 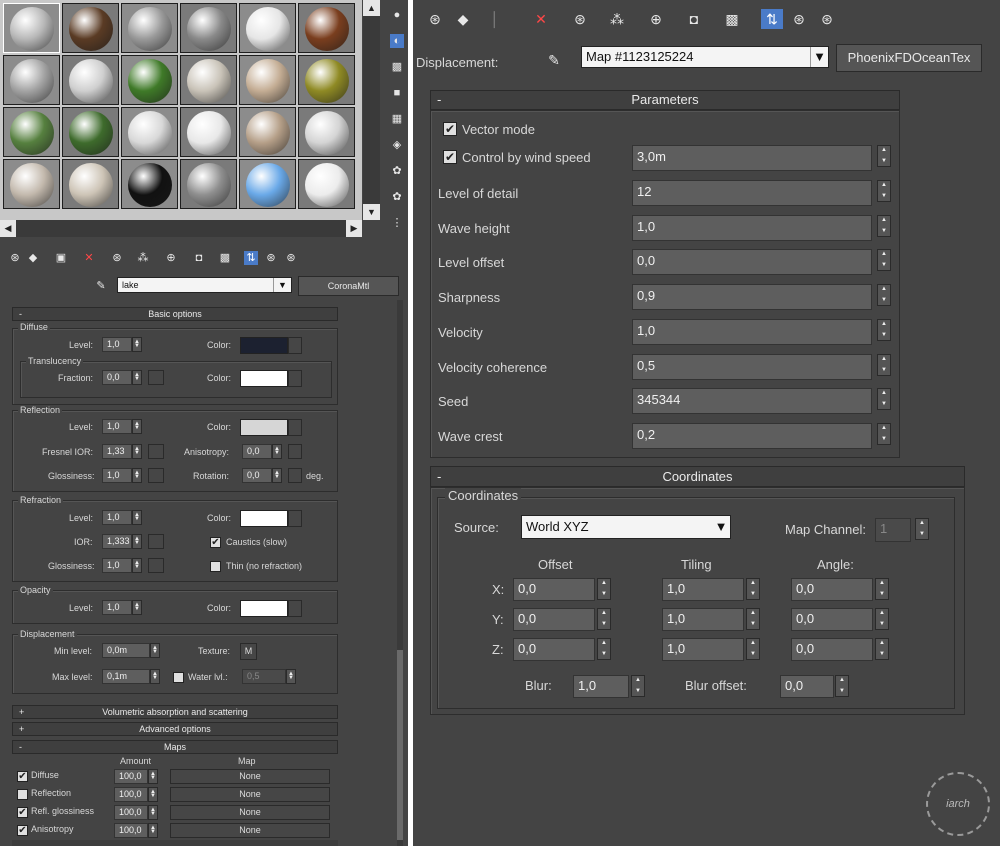 I want to click on reflection-glossiness-spinner, so click(x=137, y=475).